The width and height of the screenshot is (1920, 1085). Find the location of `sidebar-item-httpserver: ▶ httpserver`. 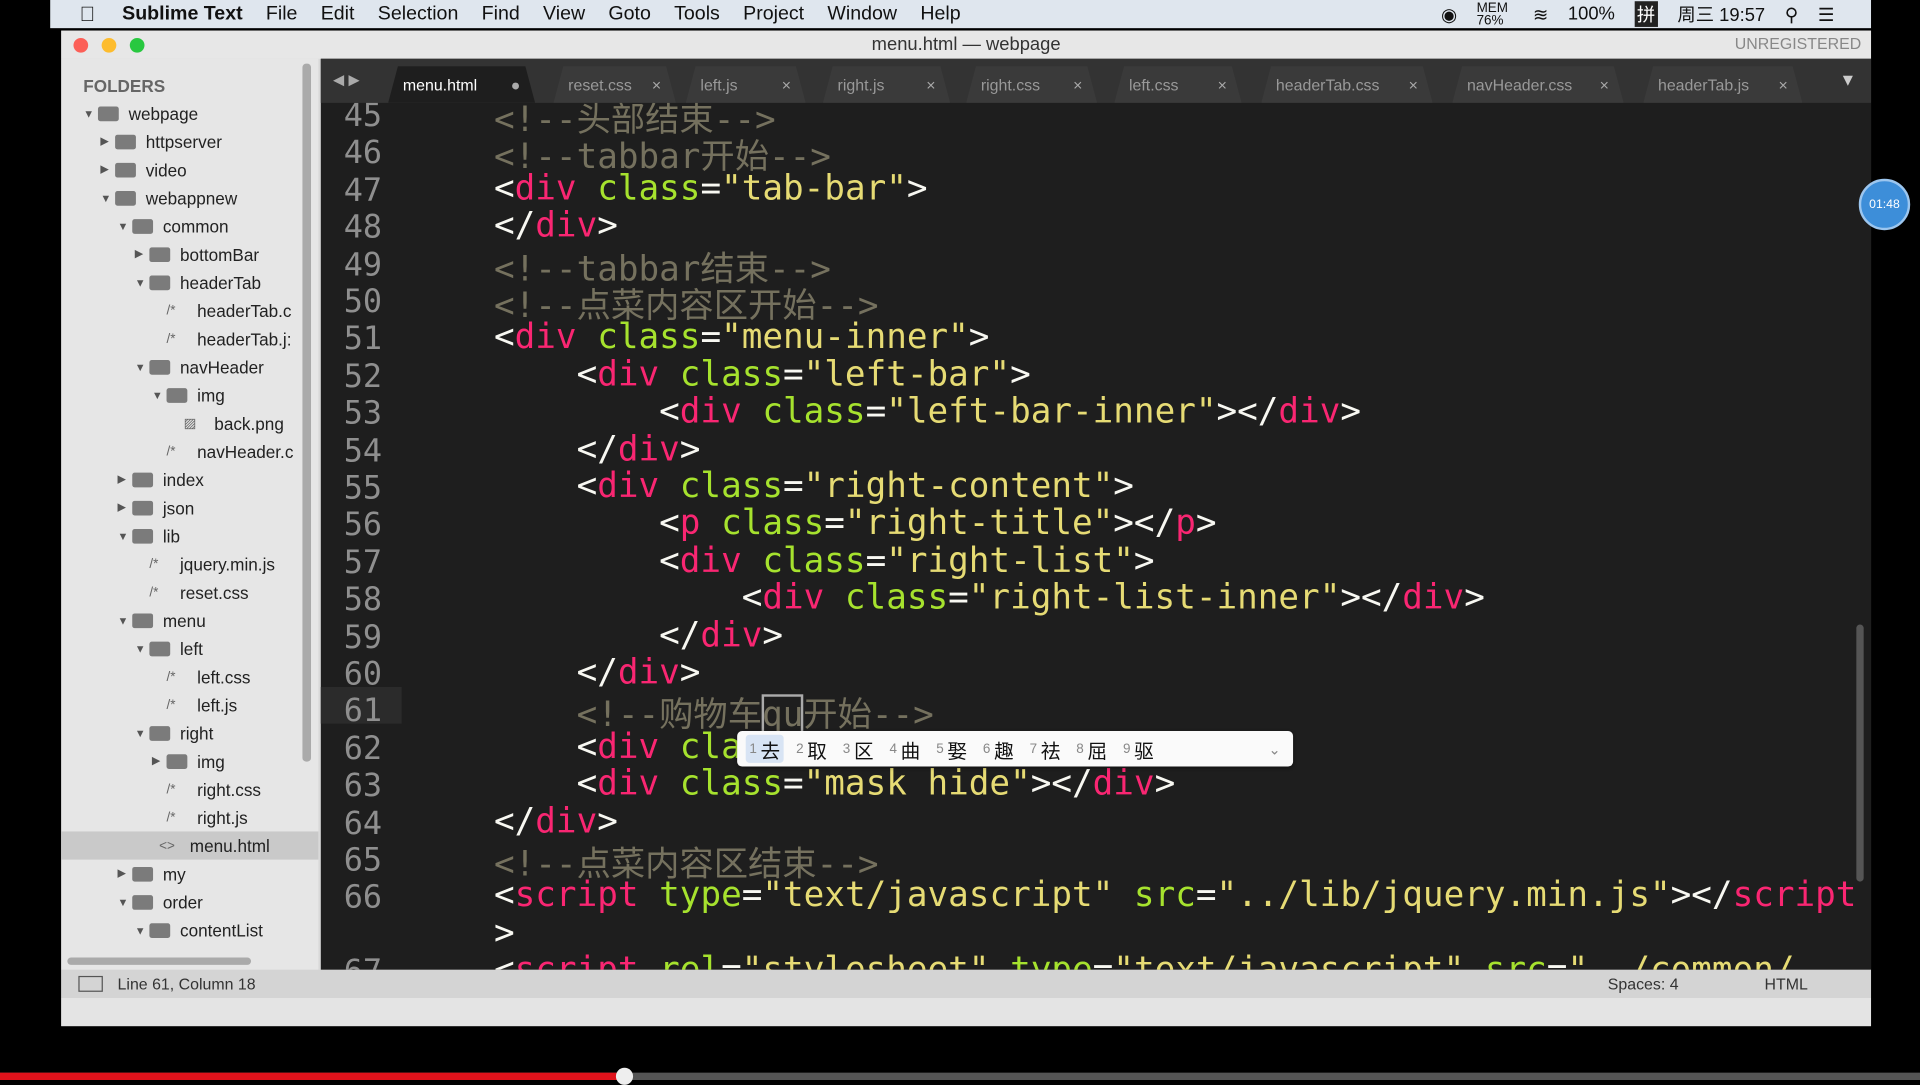

sidebar-item-httpserver: ▶ httpserver is located at coordinates (161, 141).